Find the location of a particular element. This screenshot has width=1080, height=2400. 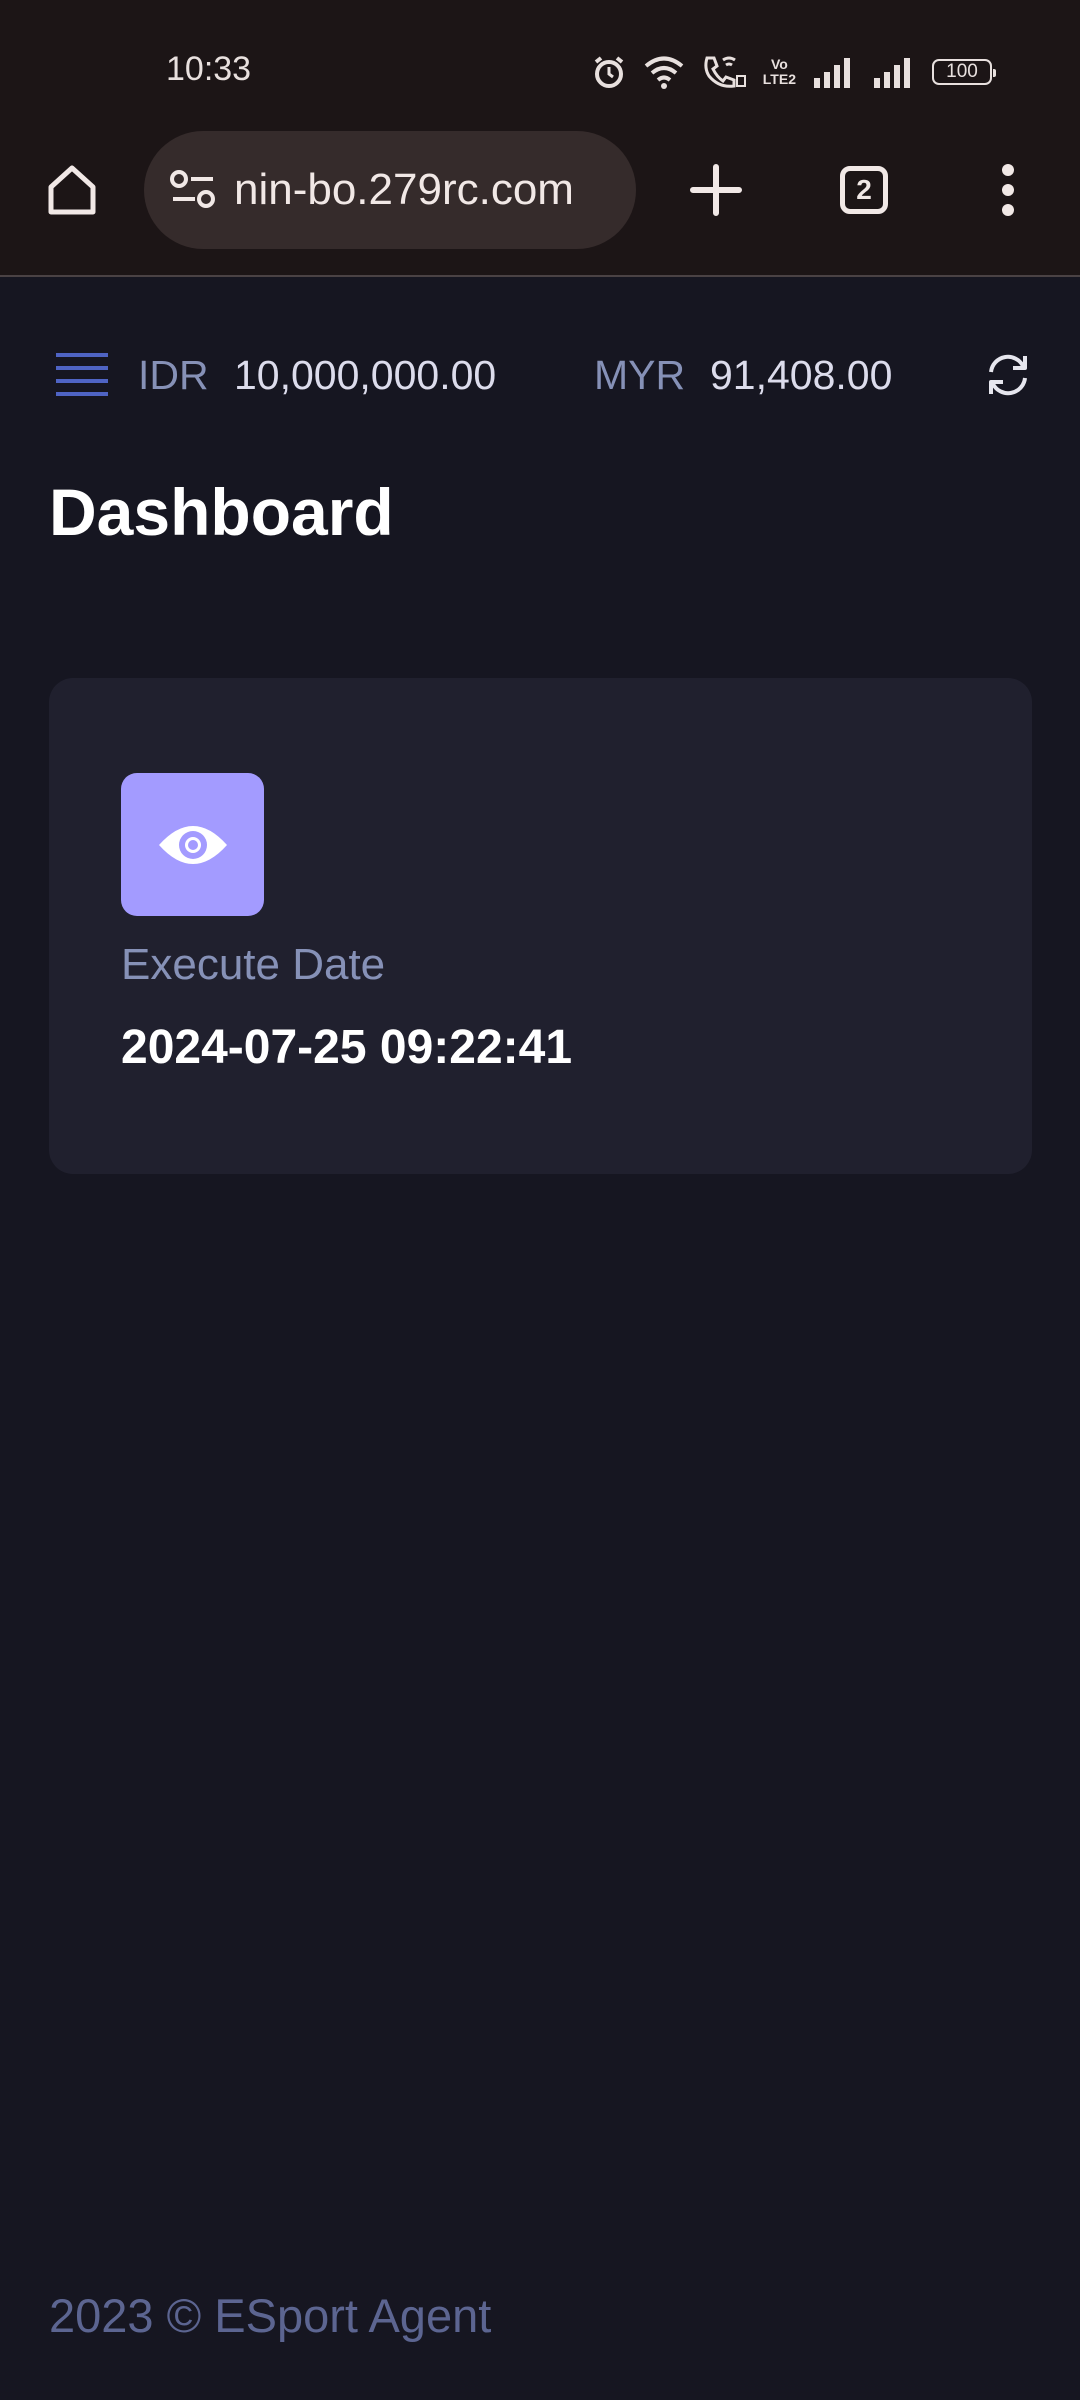

address-bar: nin-bo.279rc.com is located at coordinates (390, 190).